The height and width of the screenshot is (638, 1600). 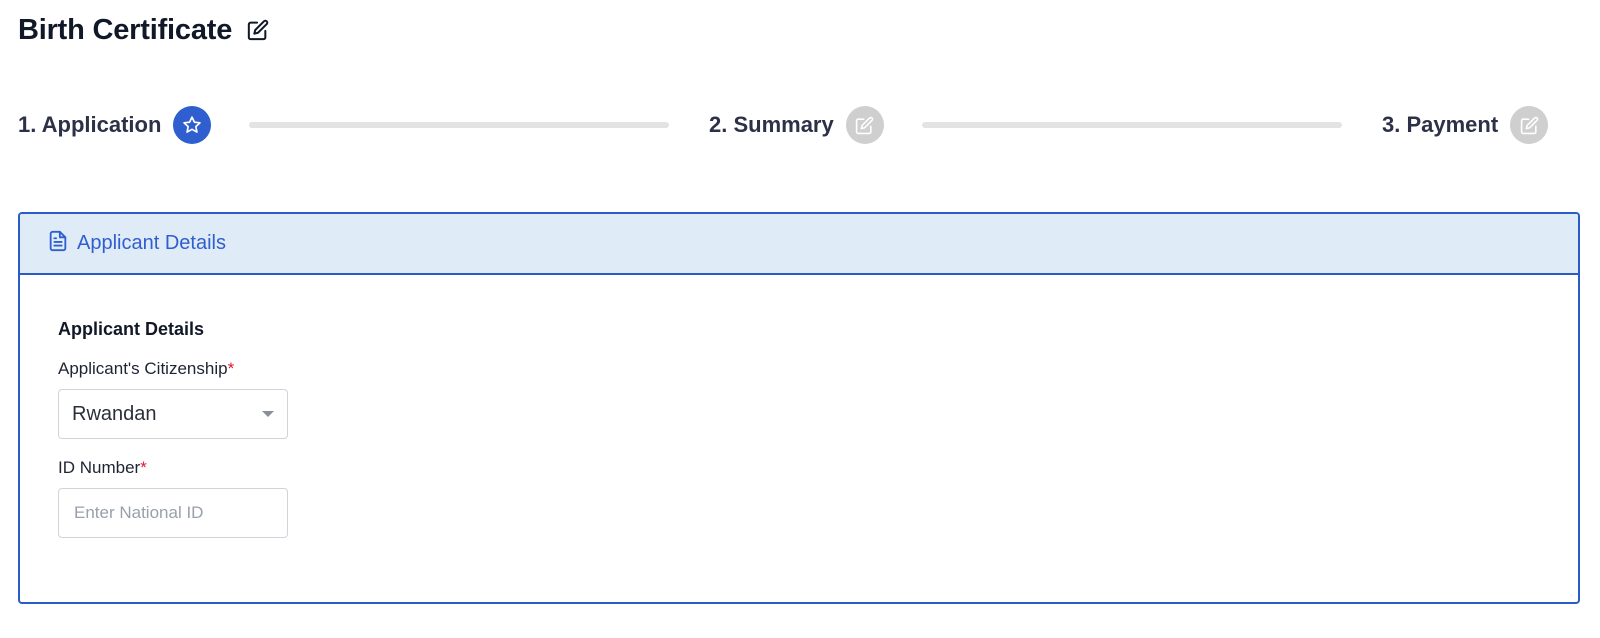 What do you see at coordinates (818, 369) in the screenshot?
I see `citizenship-label: Applicant's Citizenship*` at bounding box center [818, 369].